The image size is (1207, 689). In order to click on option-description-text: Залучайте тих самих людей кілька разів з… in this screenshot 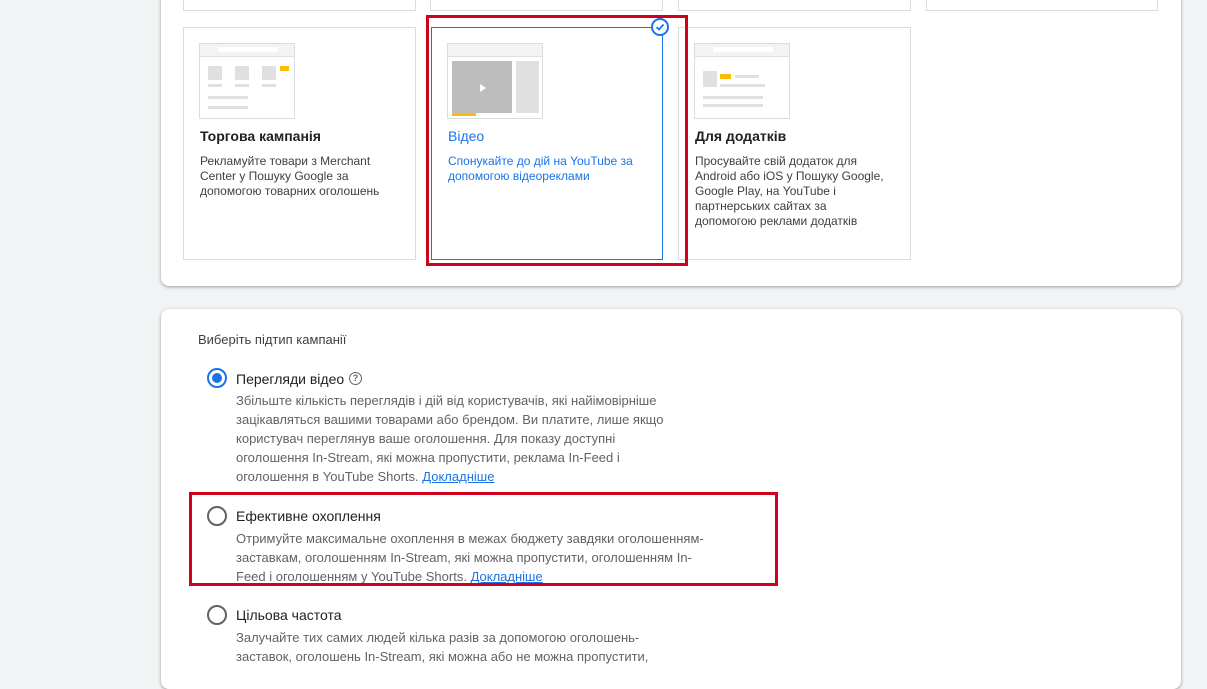, I will do `click(442, 647)`.